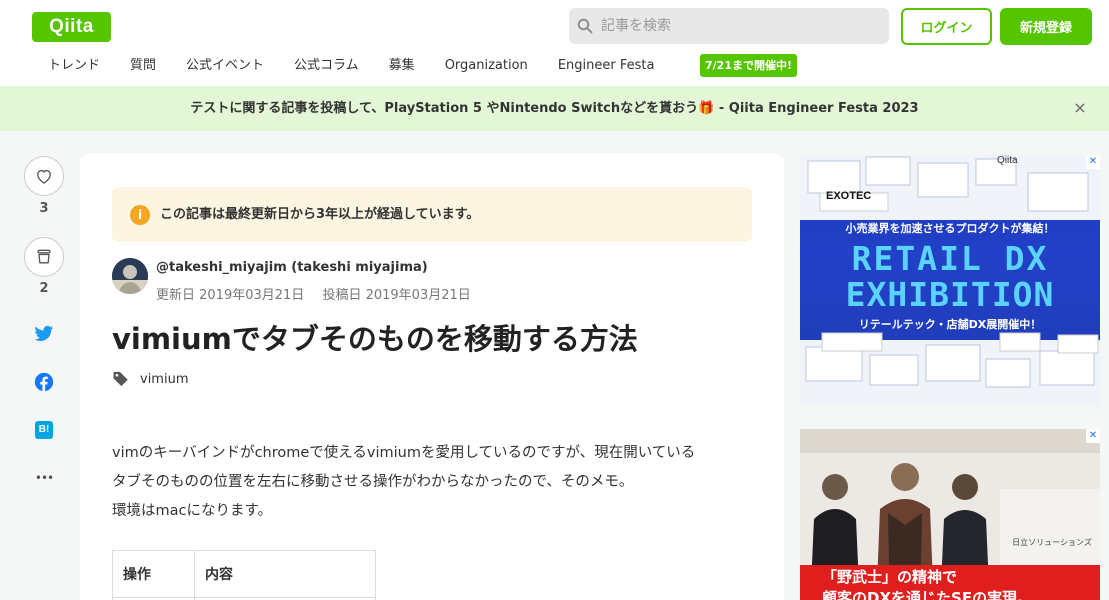  Describe the element at coordinates (950, 228) in the screenshot. I see `ad-headline: 小売業界を加速させるプロダクトが集結！` at that location.